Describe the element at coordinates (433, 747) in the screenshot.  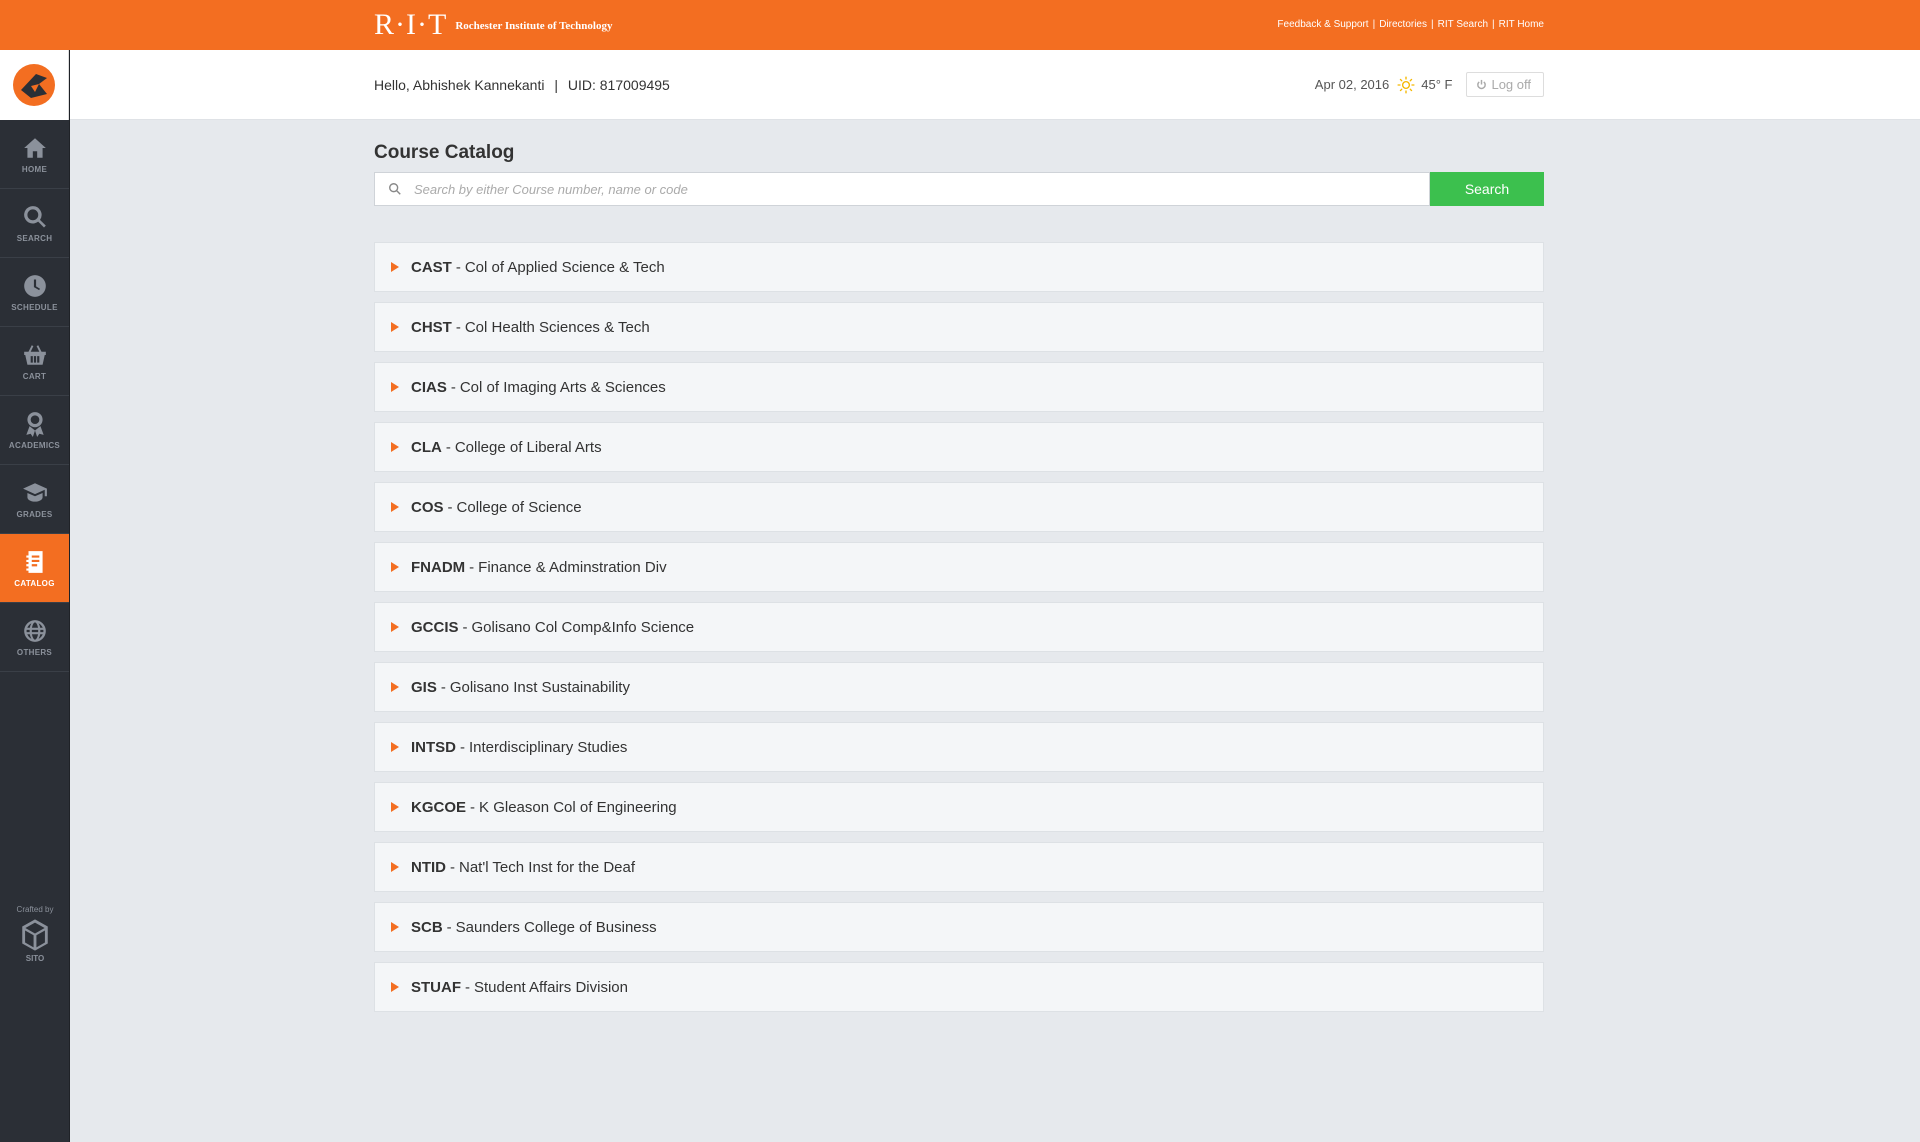
I see `college-code: INTSD` at that location.